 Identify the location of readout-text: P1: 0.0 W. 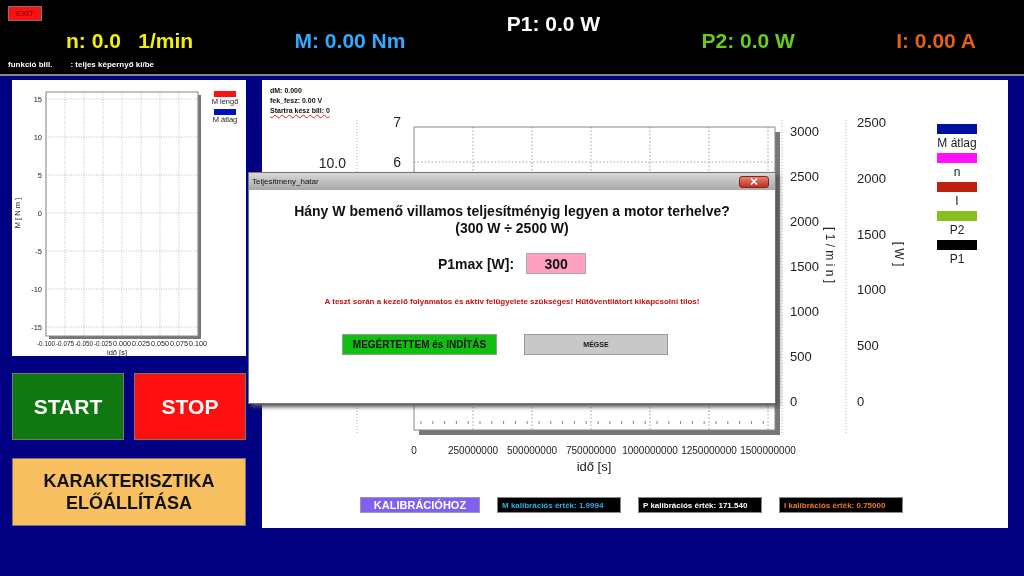
(553, 24).